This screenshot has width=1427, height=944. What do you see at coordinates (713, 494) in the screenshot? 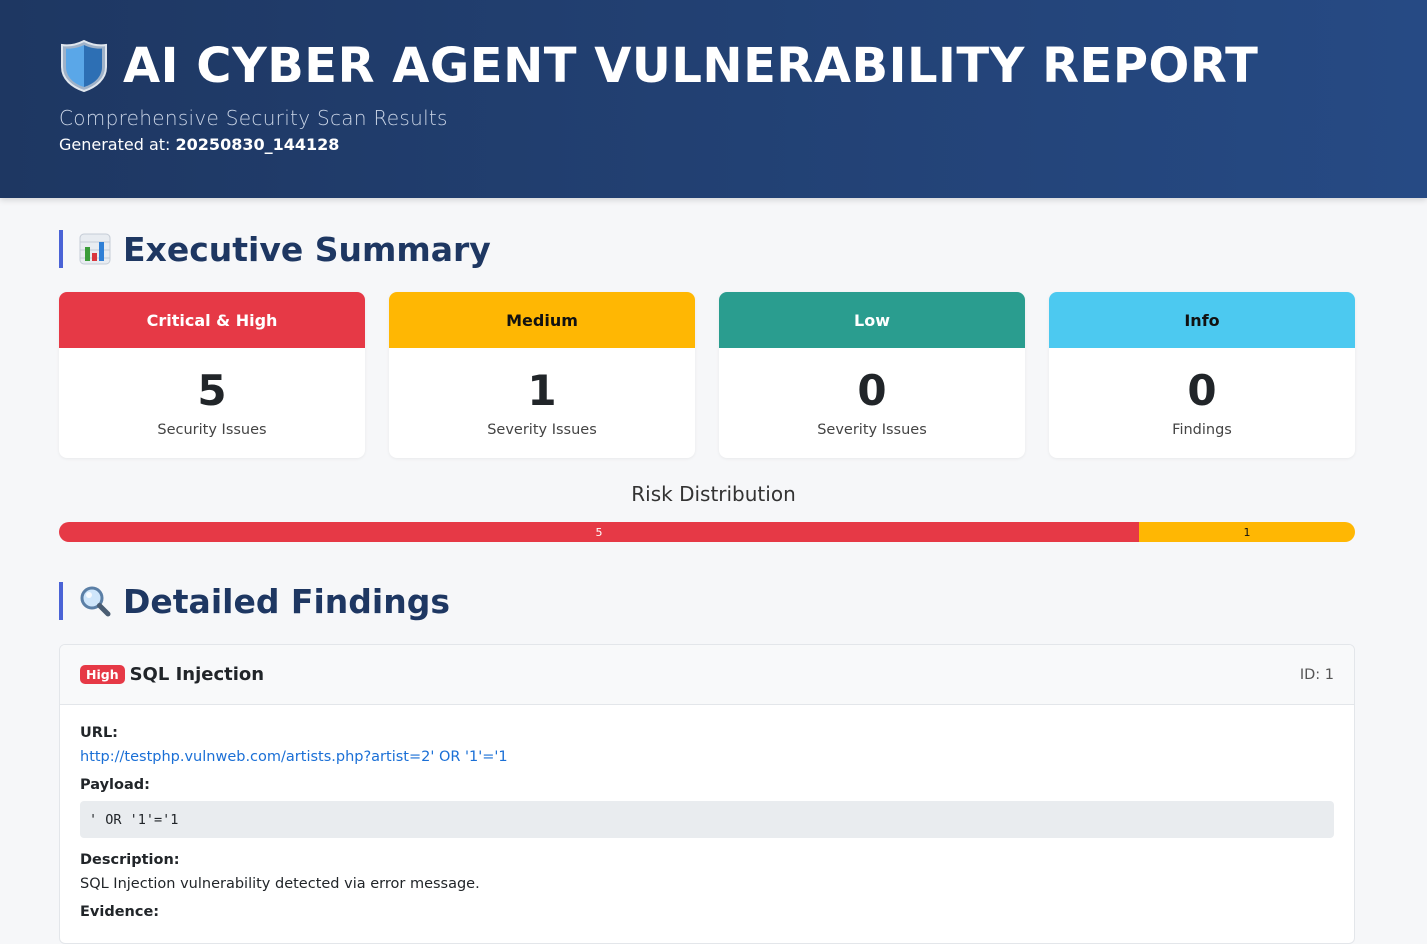
I see `risk-distribution-title: Risk Distribution` at bounding box center [713, 494].